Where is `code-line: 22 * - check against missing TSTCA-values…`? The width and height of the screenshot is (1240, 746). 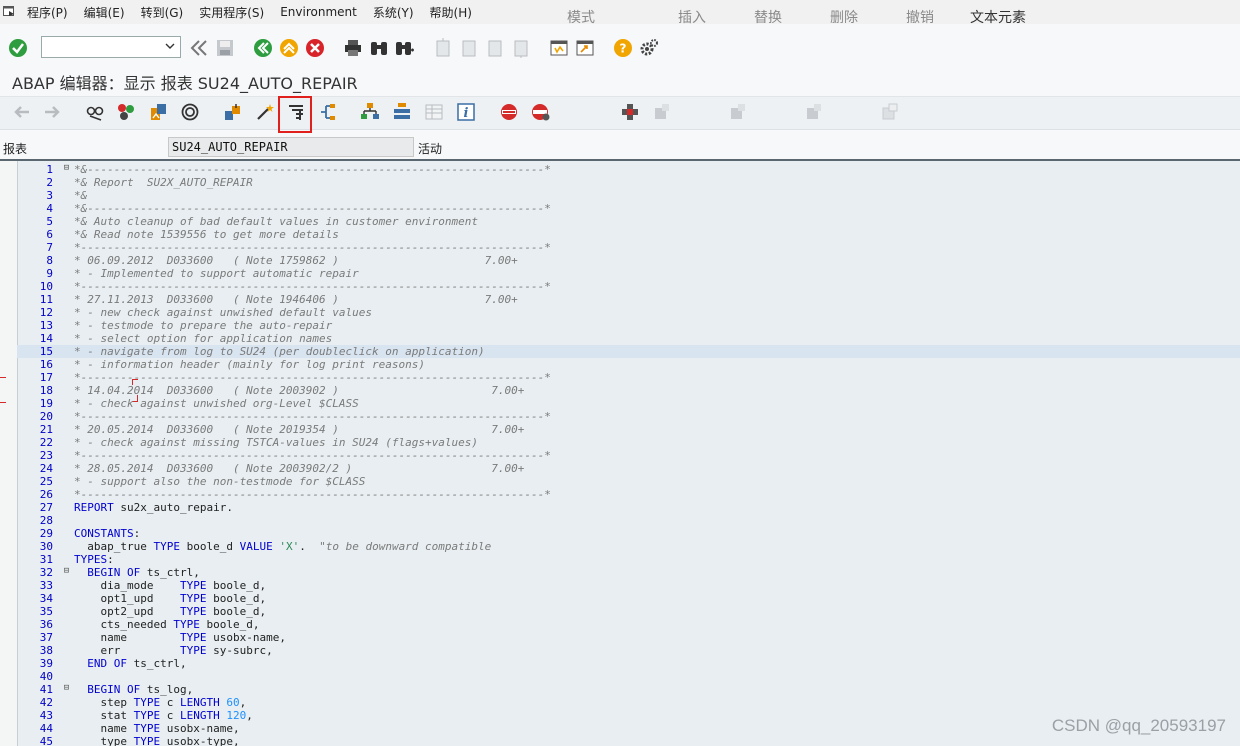
code-line: 22 * - check against missing TSTCA-values… is located at coordinates (628, 442).